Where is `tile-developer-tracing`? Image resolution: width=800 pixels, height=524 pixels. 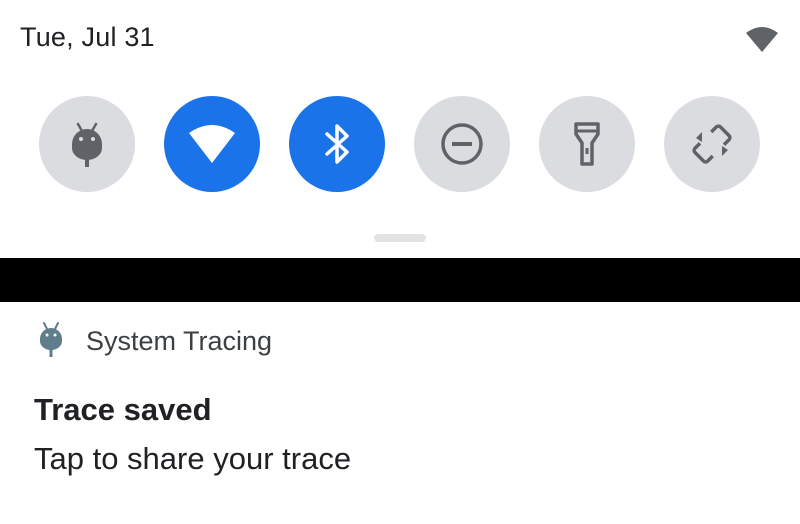 tile-developer-tracing is located at coordinates (87, 144).